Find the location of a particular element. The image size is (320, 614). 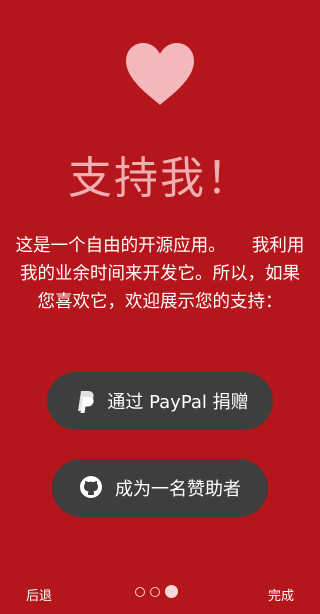

paypal-icon is located at coordinates (84, 401).